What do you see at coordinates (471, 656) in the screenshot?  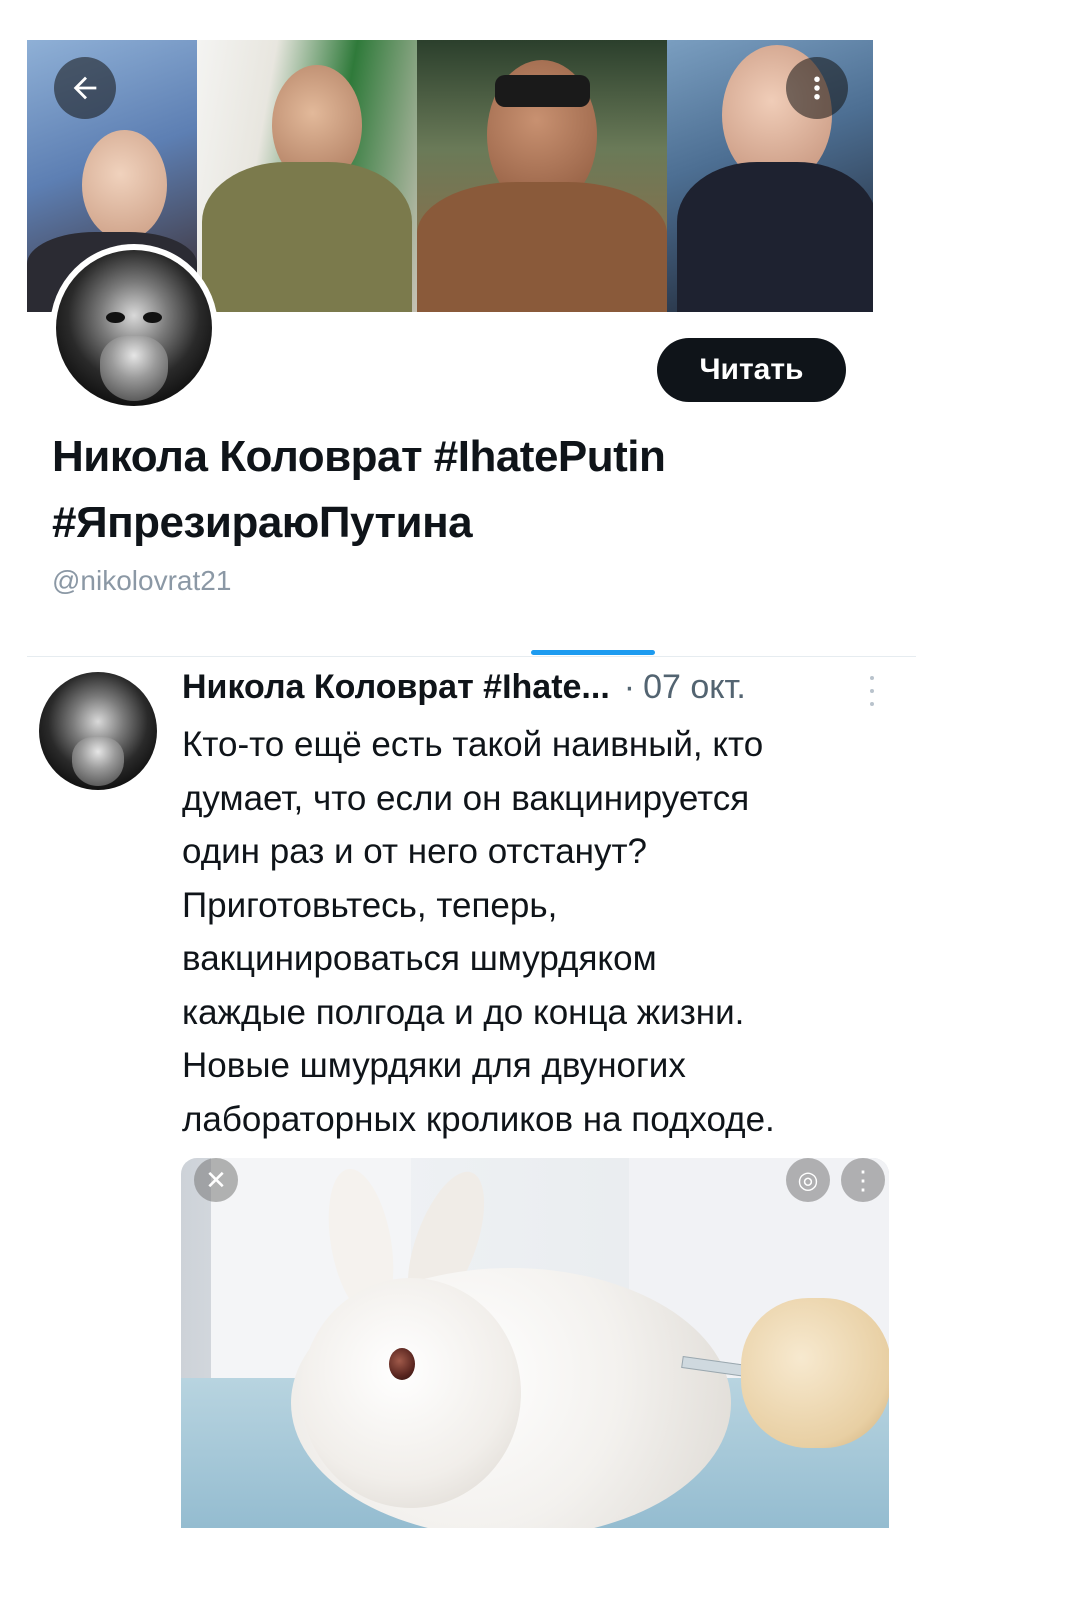 I see `tab-divider` at bounding box center [471, 656].